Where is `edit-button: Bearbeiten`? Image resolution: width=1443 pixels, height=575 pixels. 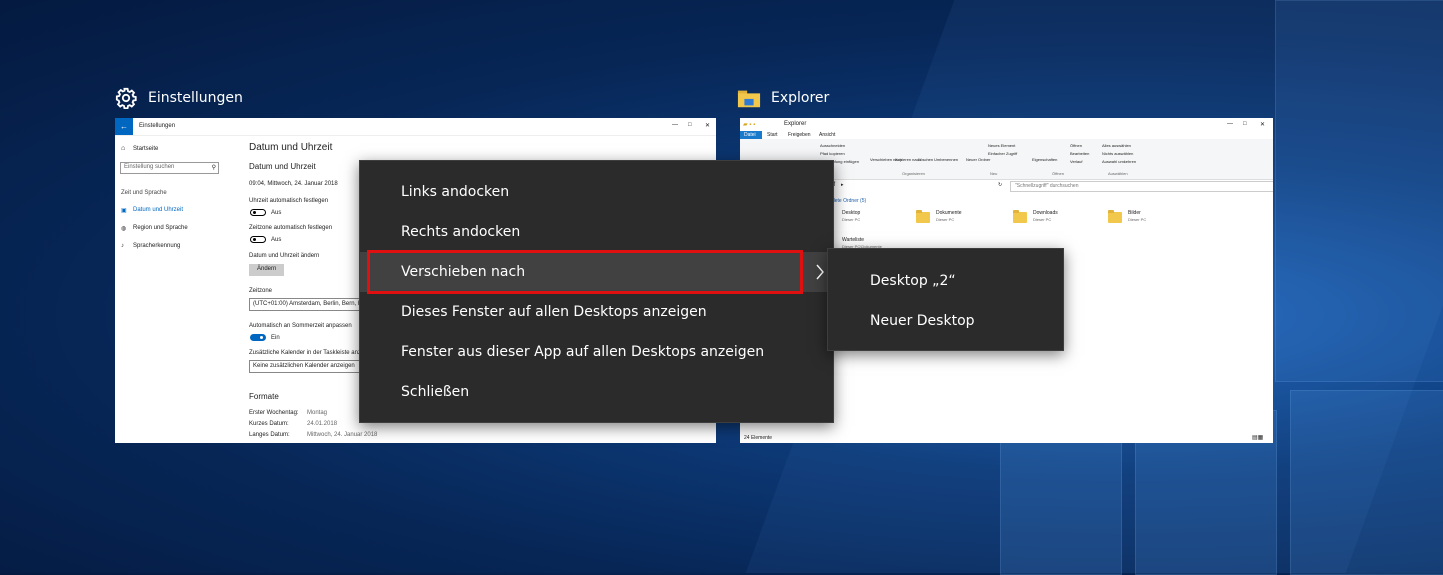 edit-button: Bearbeiten is located at coordinates (1079, 153).